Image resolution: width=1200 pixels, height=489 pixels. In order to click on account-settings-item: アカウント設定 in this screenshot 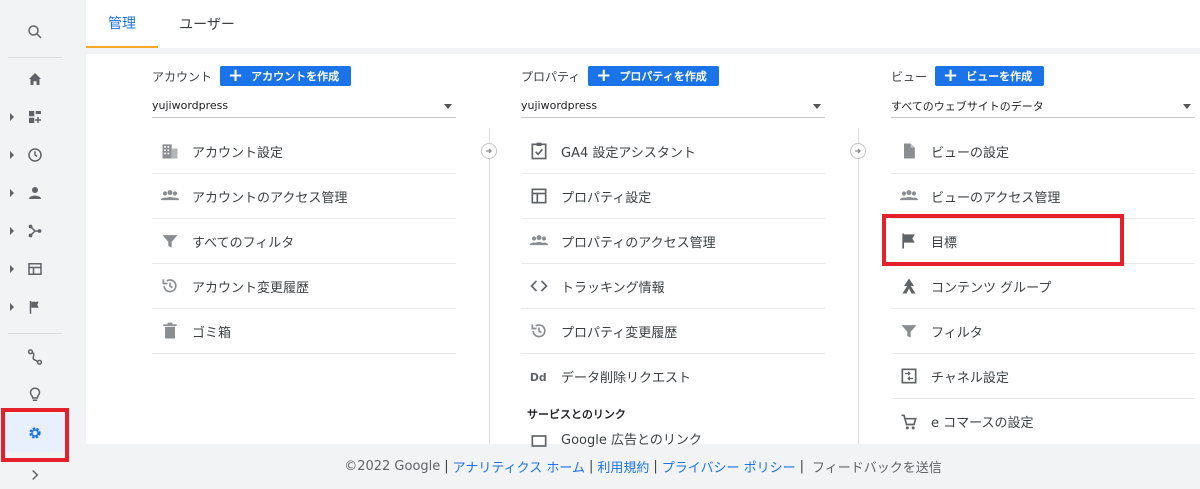, I will do `click(304, 151)`.